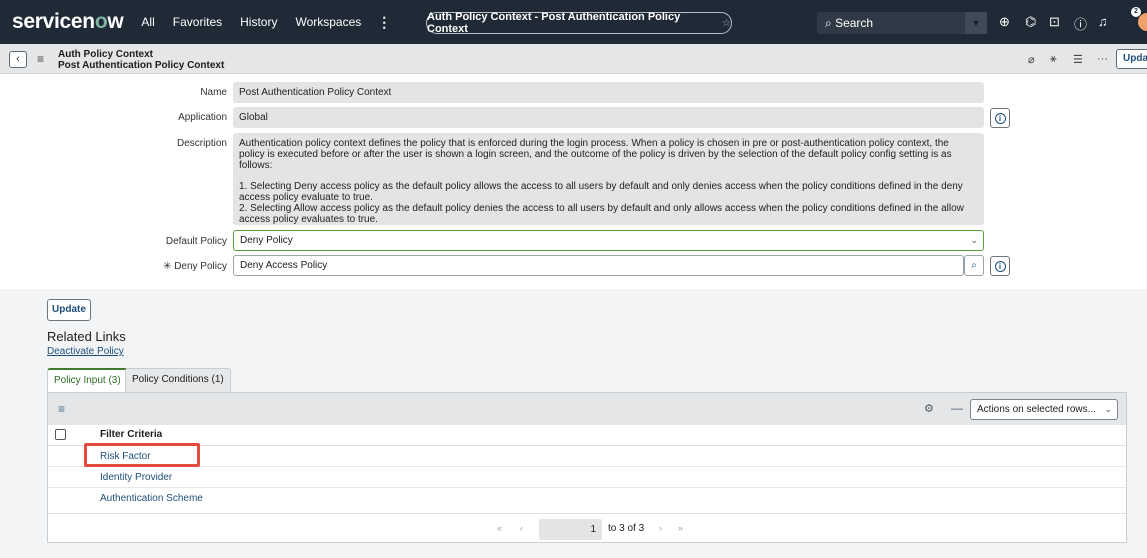  I want to click on previous-page-icon: ‹, so click(521, 528).